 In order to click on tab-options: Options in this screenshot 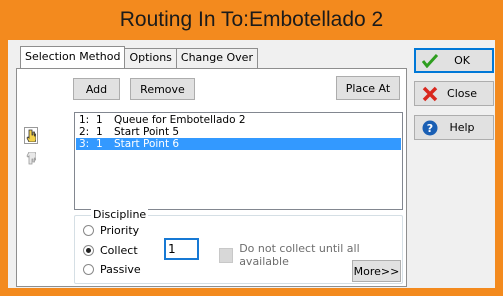, I will do `click(150, 58)`.